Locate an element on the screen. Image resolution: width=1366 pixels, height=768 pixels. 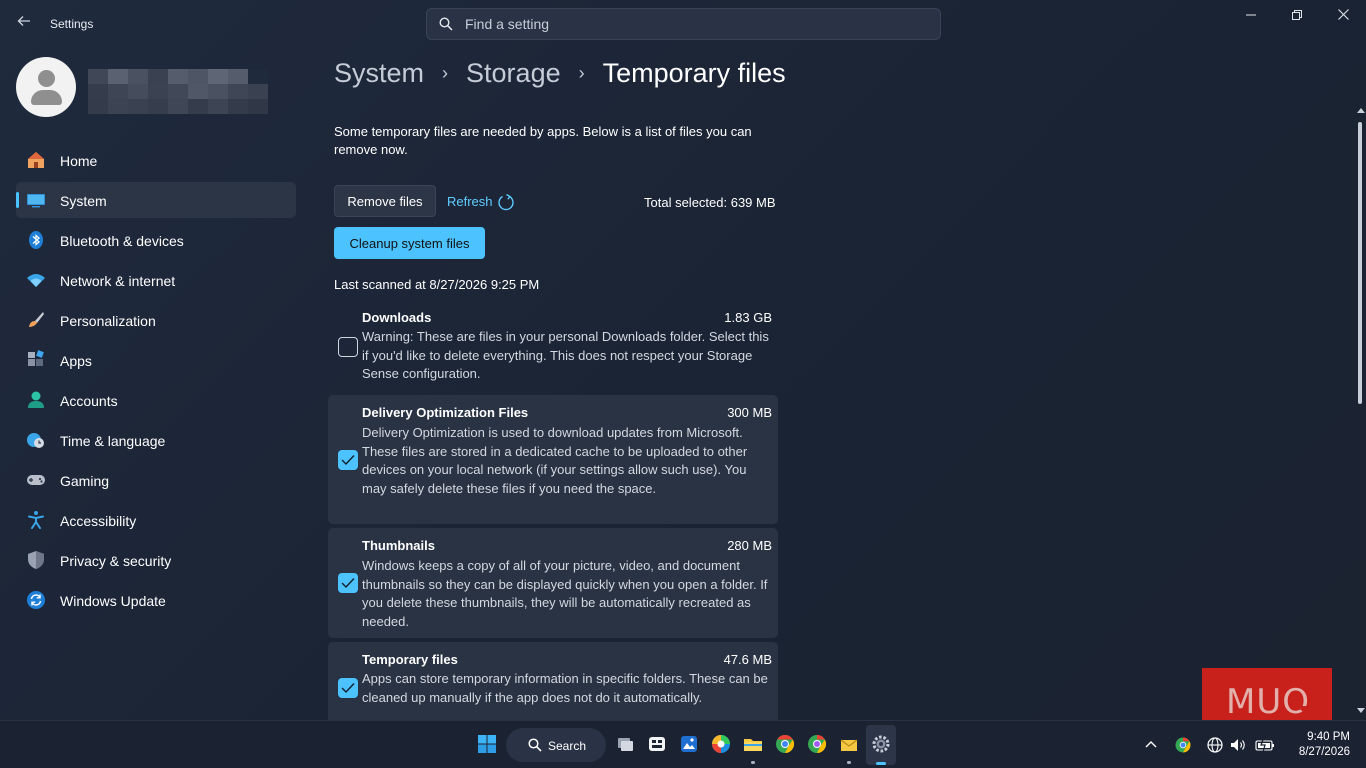
search-icon is located at coordinates (446, 24).